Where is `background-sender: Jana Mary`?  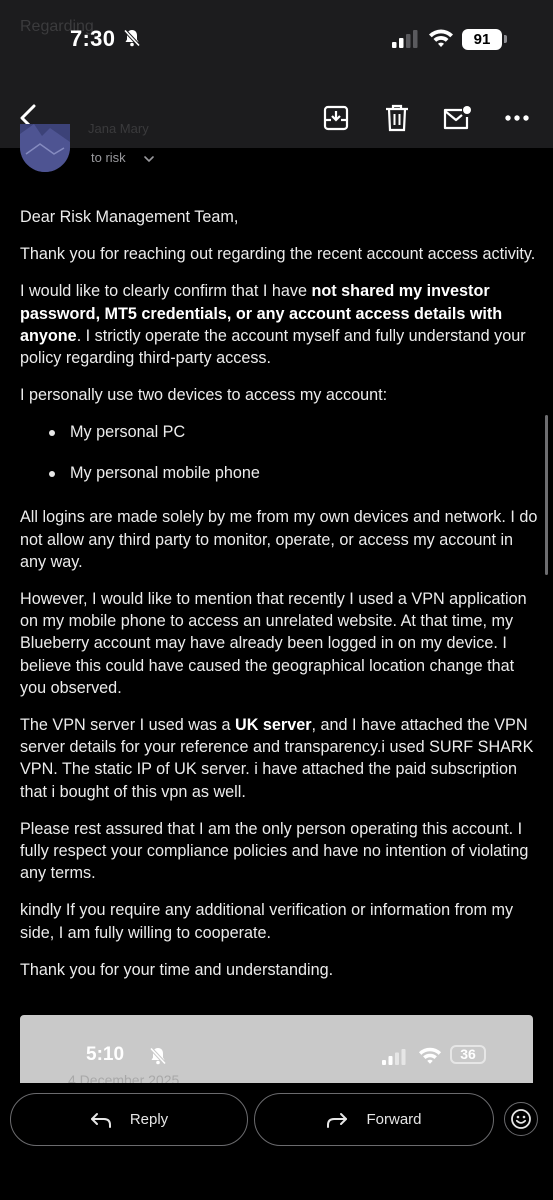 background-sender: Jana Mary is located at coordinates (118, 128).